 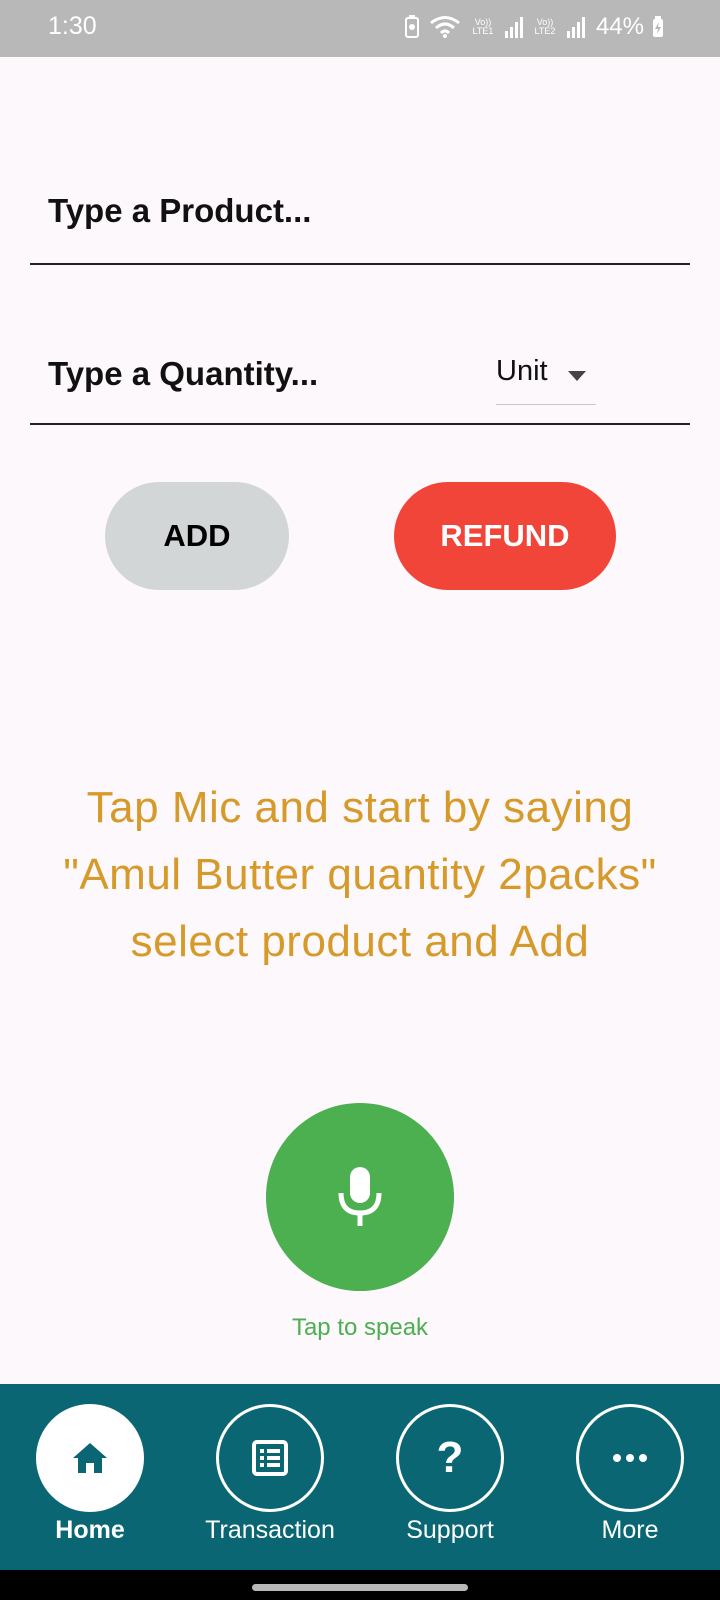 I want to click on mic-icon, so click(x=360, y=1196).